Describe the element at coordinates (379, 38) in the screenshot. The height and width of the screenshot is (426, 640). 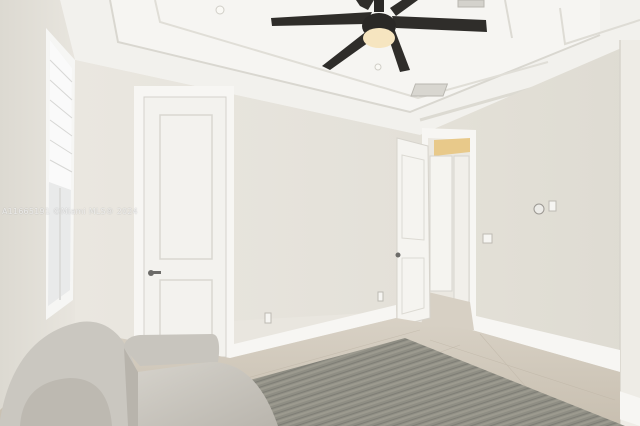
I see `fan-light` at that location.